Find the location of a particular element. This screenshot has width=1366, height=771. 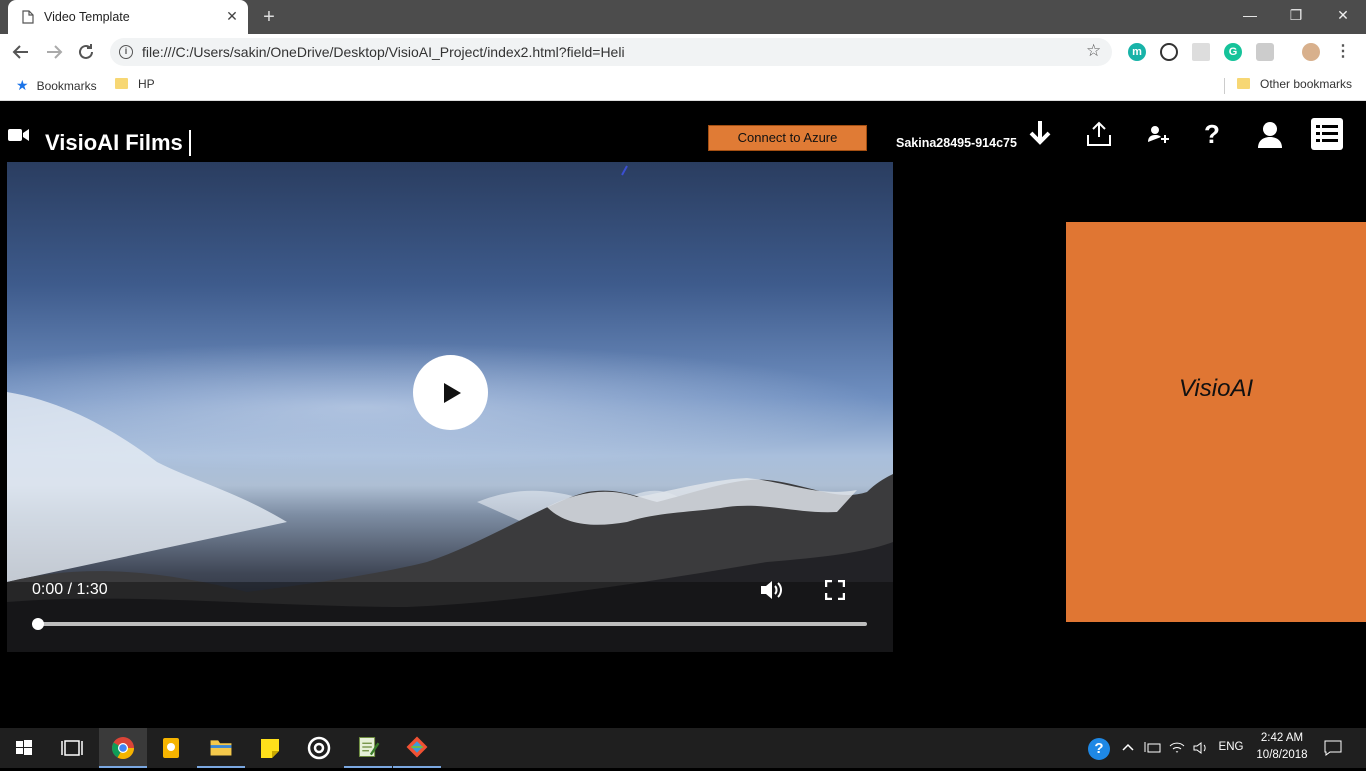

new-tab-button: + is located at coordinates (269, 17).